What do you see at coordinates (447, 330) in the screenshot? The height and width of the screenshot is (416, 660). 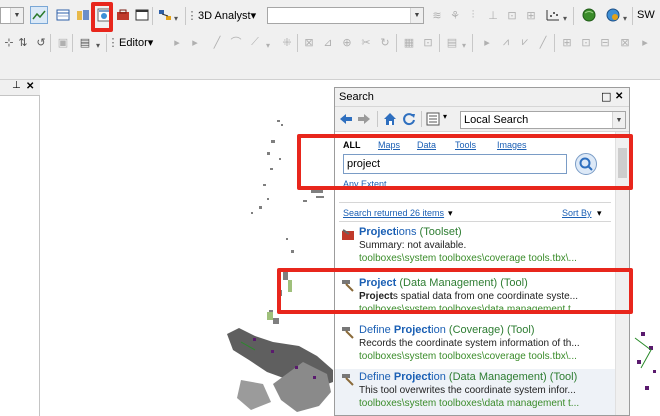 I see `result-title: Define Projection (Coverage) (Tool)` at bounding box center [447, 330].